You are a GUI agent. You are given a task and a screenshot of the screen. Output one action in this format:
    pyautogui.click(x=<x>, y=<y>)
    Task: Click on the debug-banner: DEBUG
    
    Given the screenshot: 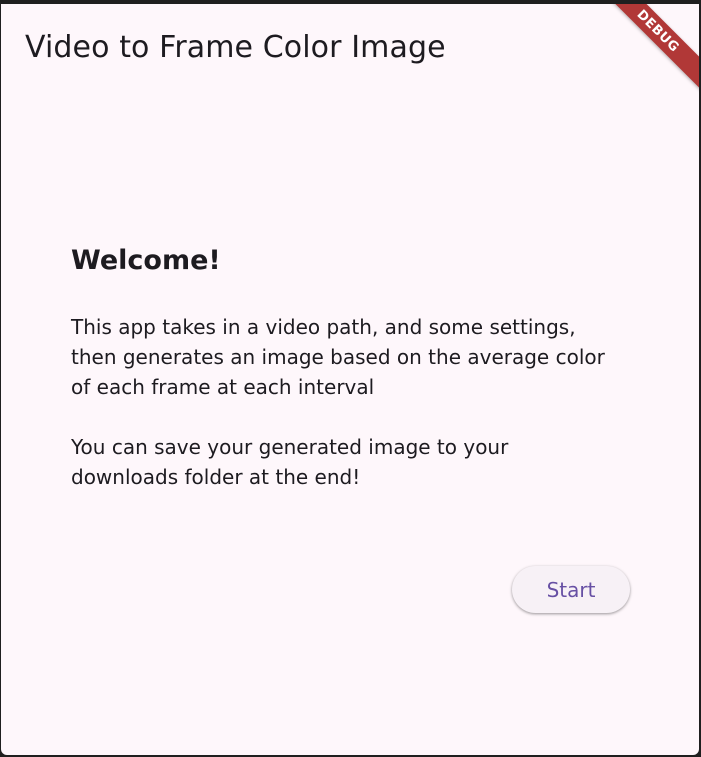 What is the action you would take?
    pyautogui.click(x=648, y=48)
    